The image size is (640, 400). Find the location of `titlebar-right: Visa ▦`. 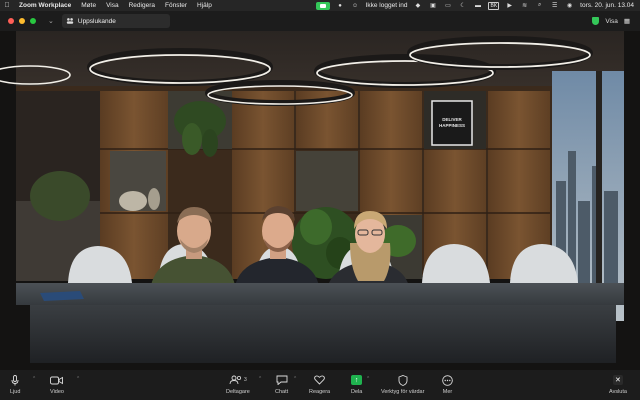

titlebar-right: Visa ▦ is located at coordinates (616, 21).